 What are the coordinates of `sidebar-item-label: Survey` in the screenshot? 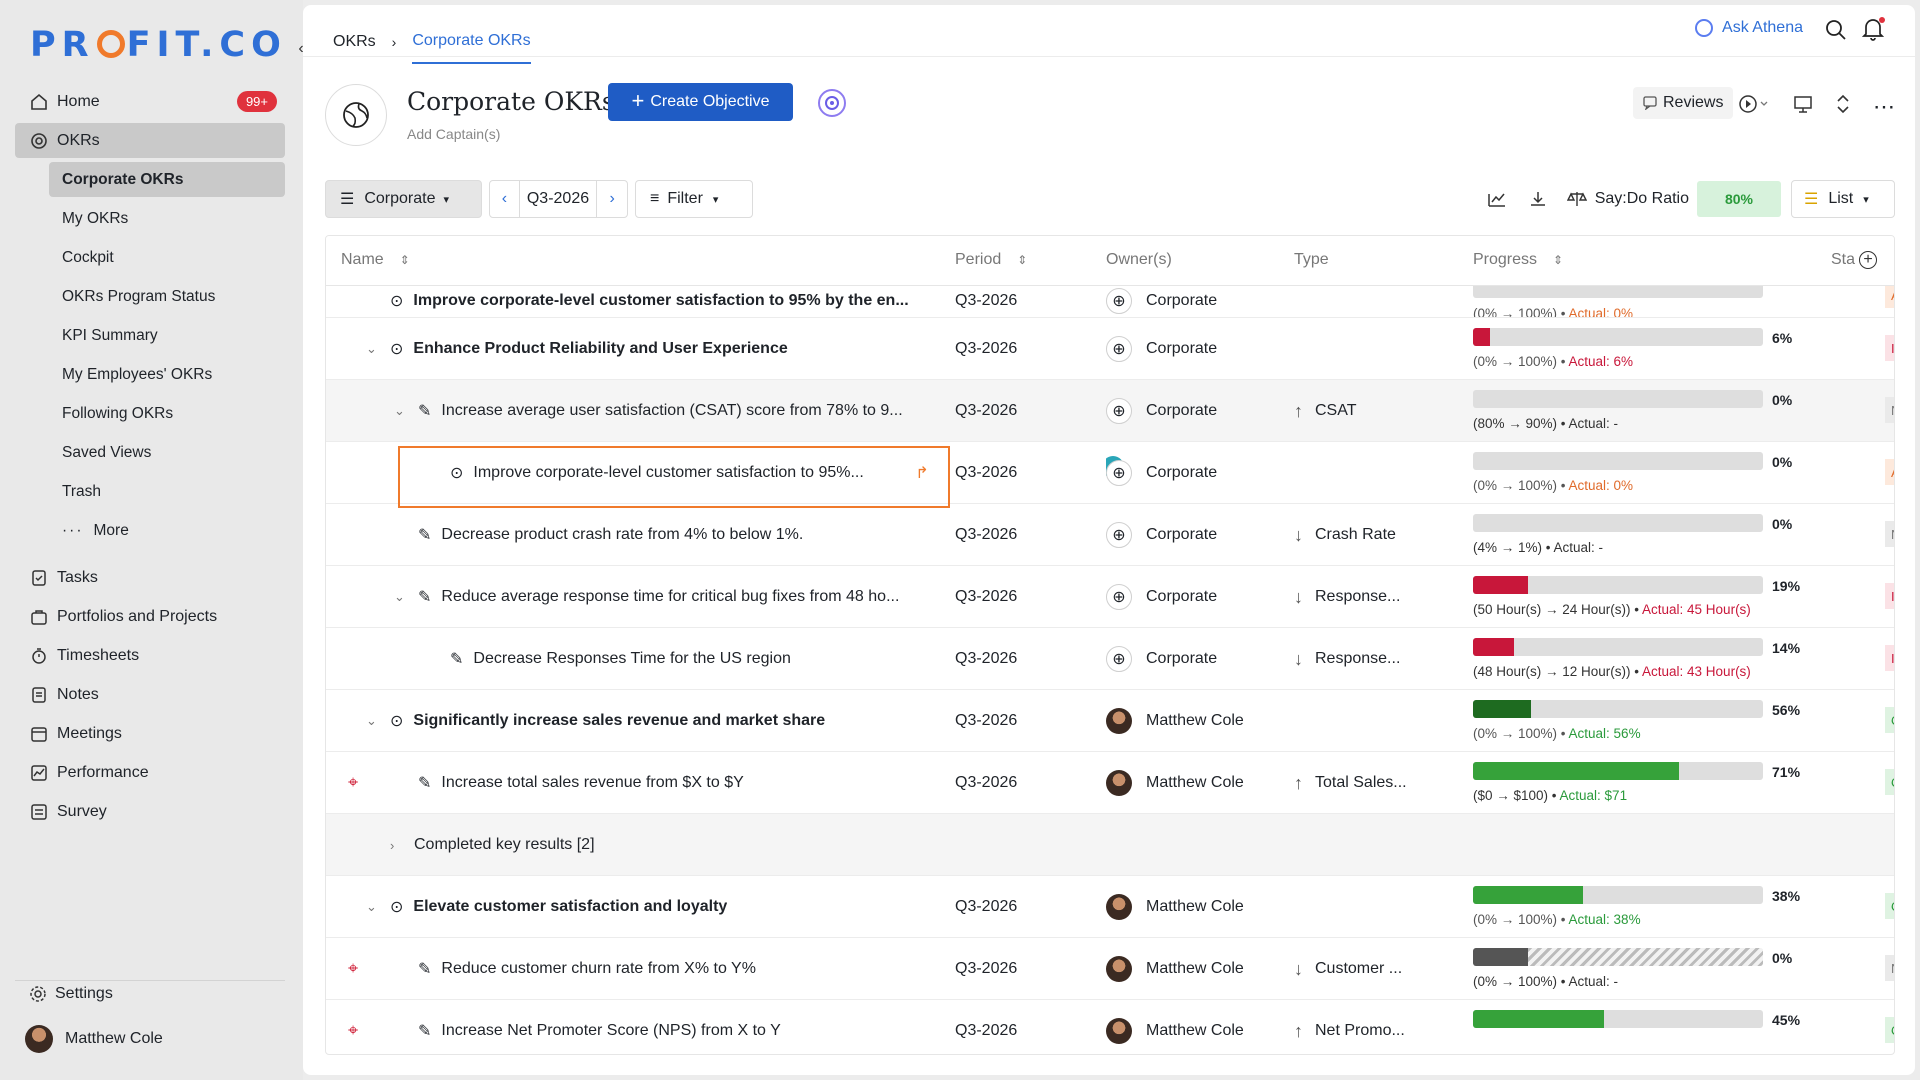 It's located at (82, 811).